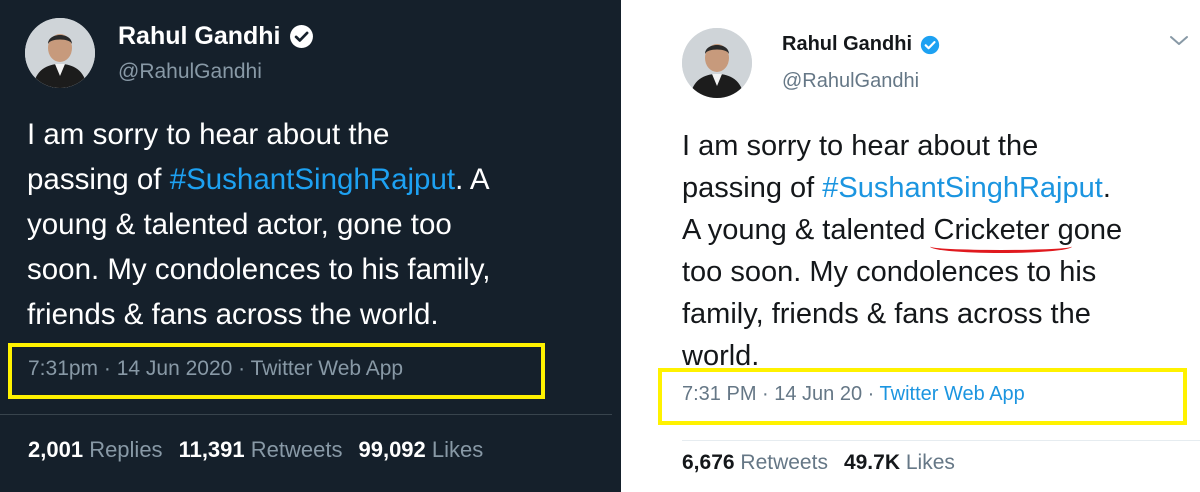  What do you see at coordinates (1000, 231) in the screenshot?
I see `underlined-word: Cricketer` at bounding box center [1000, 231].